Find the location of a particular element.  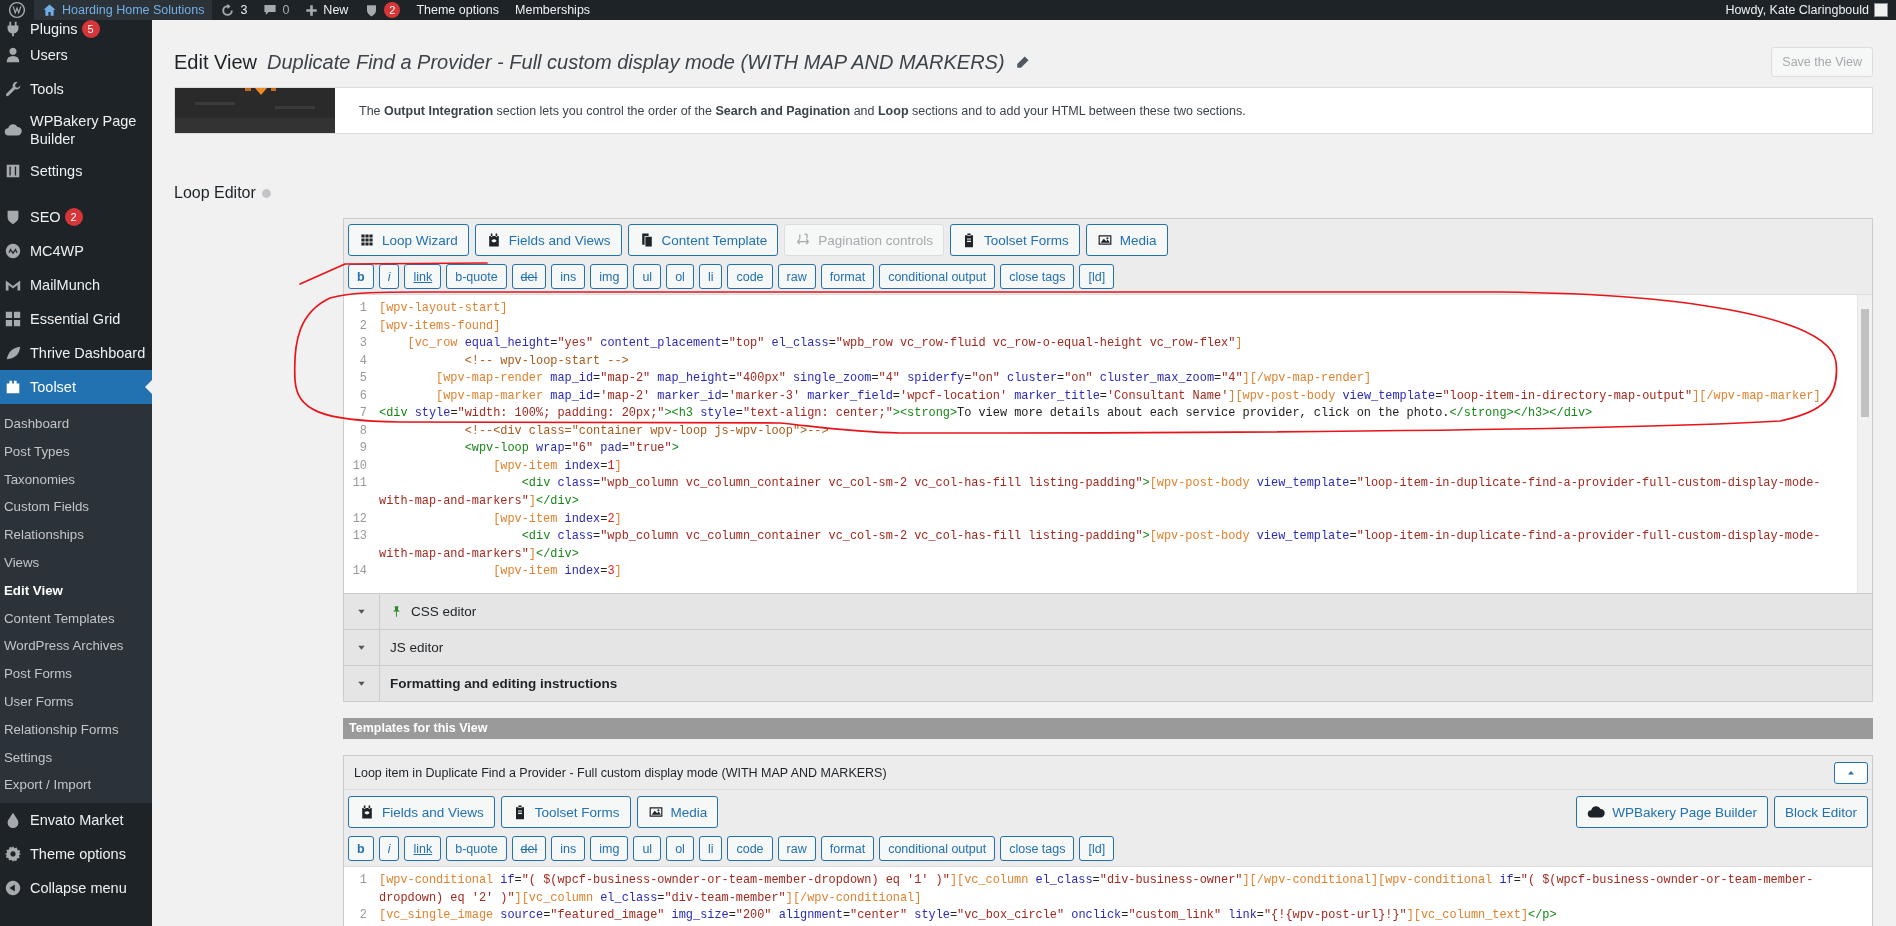

sidebar-item: Envato Market is located at coordinates (76, 820).